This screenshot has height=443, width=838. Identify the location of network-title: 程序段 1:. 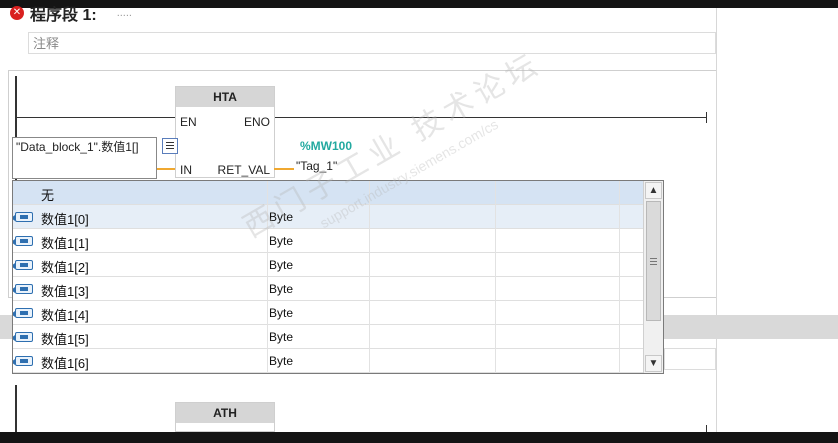
(63, 15).